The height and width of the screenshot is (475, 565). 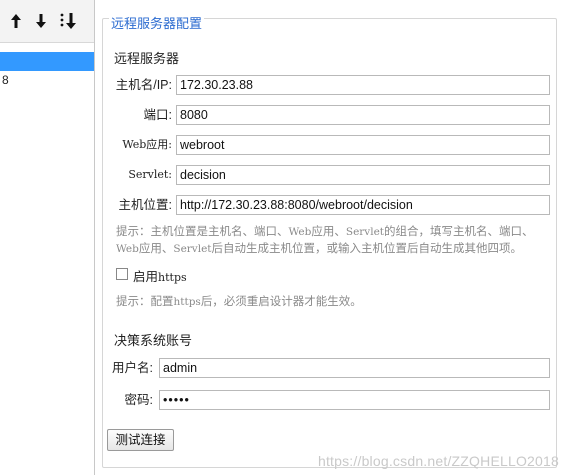 I want to click on list-item, so click(x=47, y=61).